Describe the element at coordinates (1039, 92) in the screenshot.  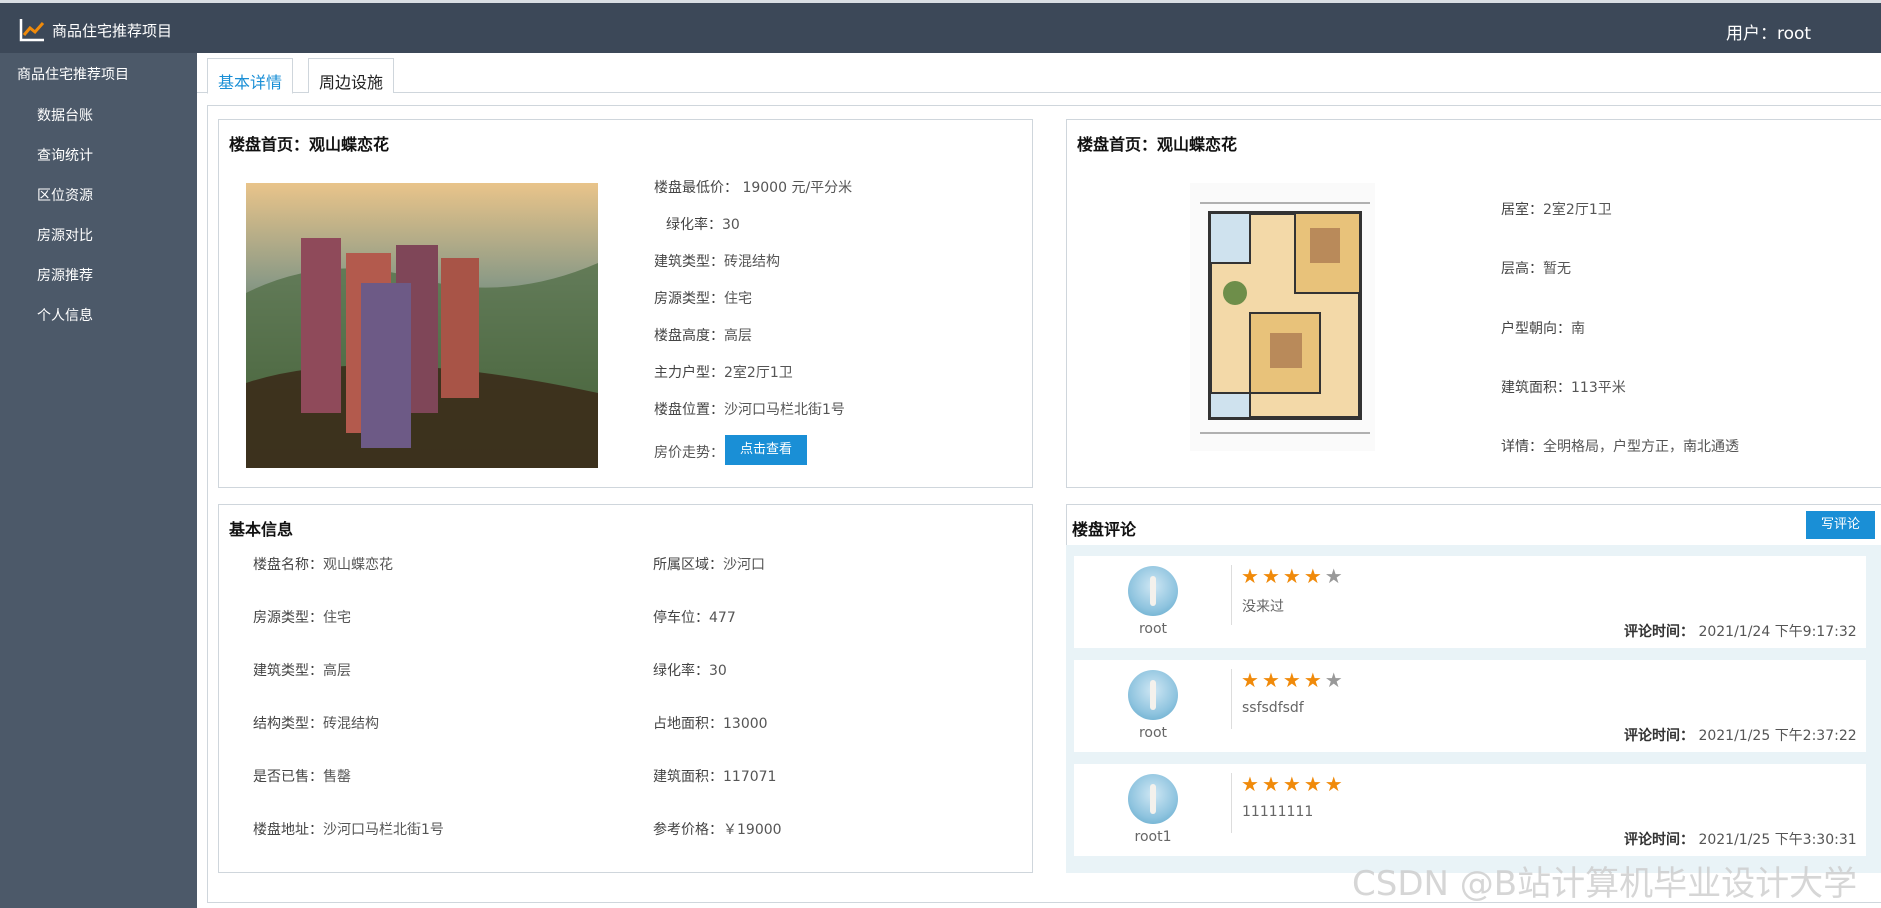
I see `tabs-underline` at that location.